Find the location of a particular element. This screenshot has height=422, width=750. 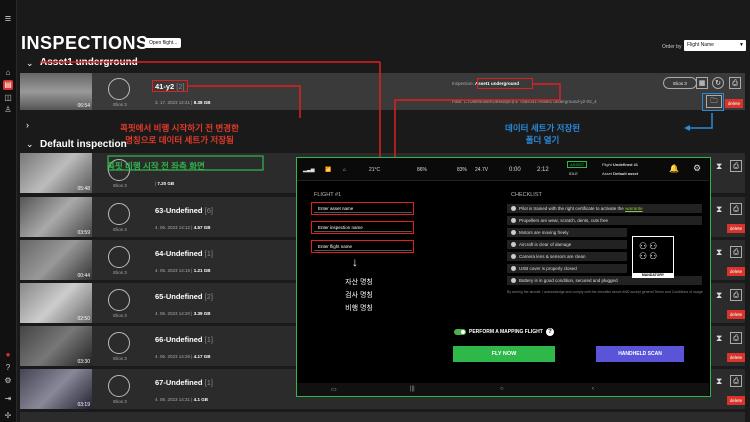

flight-name: 63-Undefined [6] is located at coordinates (184, 210).